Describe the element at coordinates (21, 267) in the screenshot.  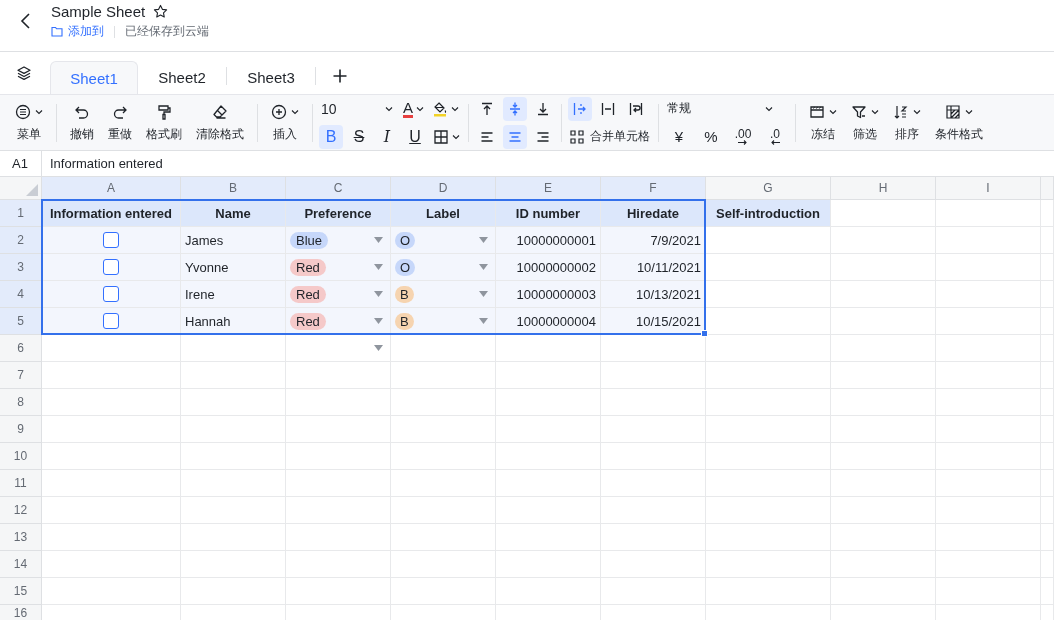
I see `row-header: 3` at that location.